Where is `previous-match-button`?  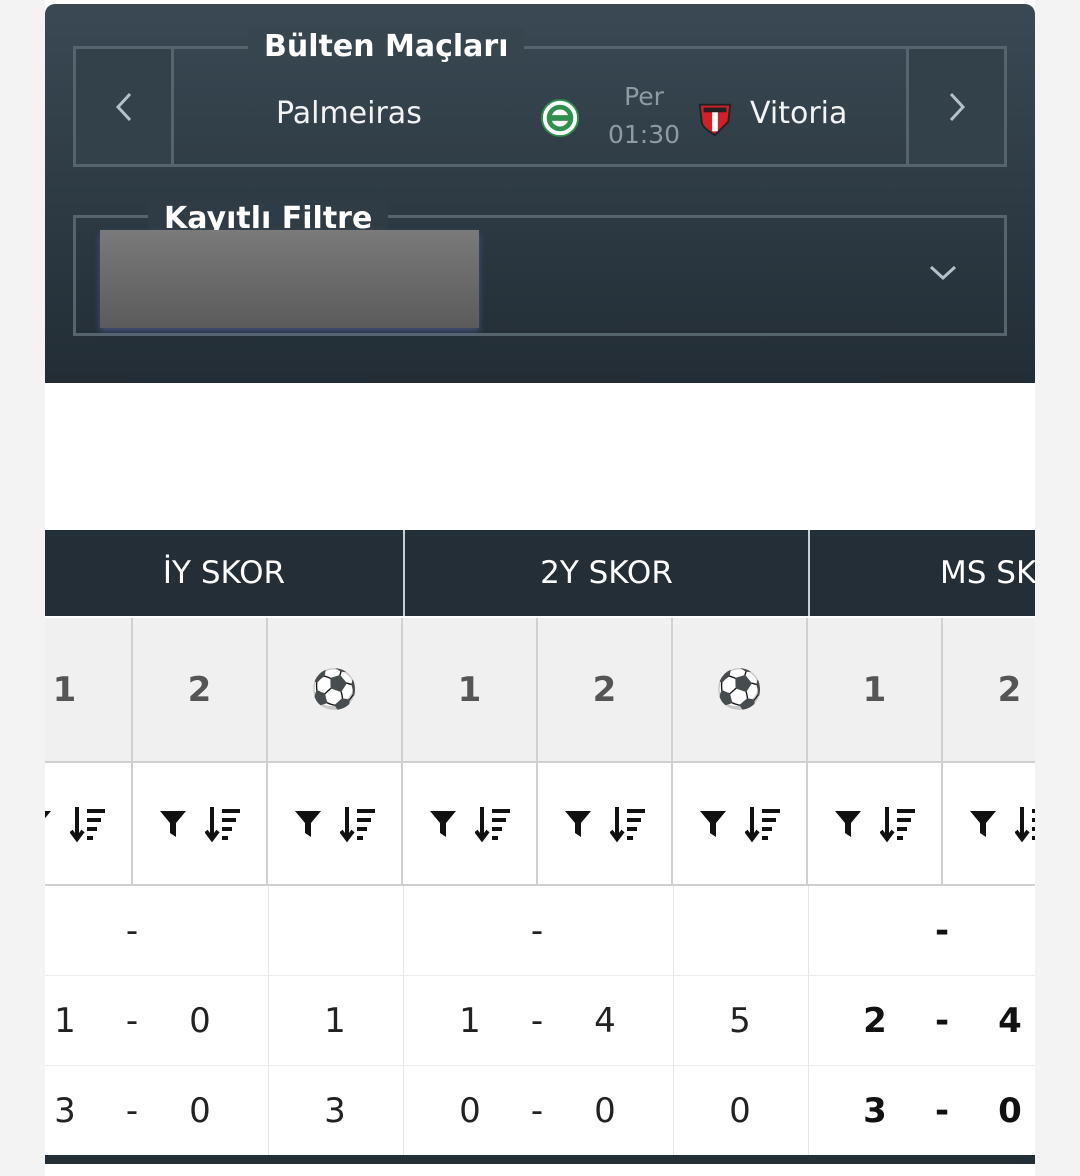 previous-match-button is located at coordinates (125, 106).